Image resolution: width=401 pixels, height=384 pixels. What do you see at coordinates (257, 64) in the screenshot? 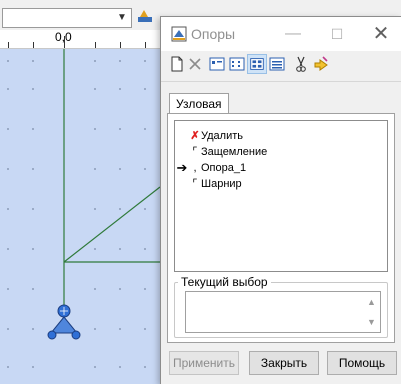
I see `view-large-icon` at bounding box center [257, 64].